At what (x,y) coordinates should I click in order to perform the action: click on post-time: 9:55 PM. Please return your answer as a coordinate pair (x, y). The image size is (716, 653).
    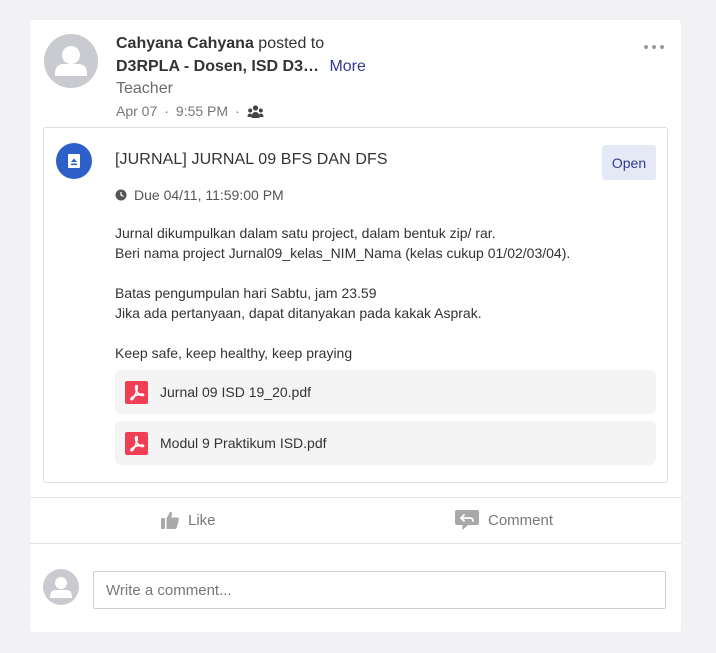
    Looking at the image, I should click on (202, 111).